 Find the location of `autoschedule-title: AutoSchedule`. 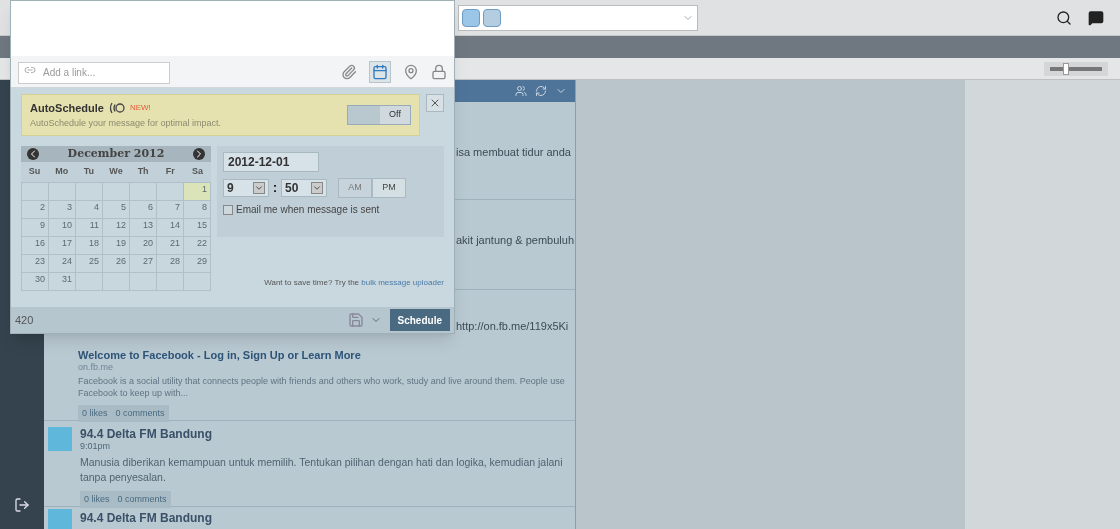

autoschedule-title: AutoSchedule is located at coordinates (67, 108).